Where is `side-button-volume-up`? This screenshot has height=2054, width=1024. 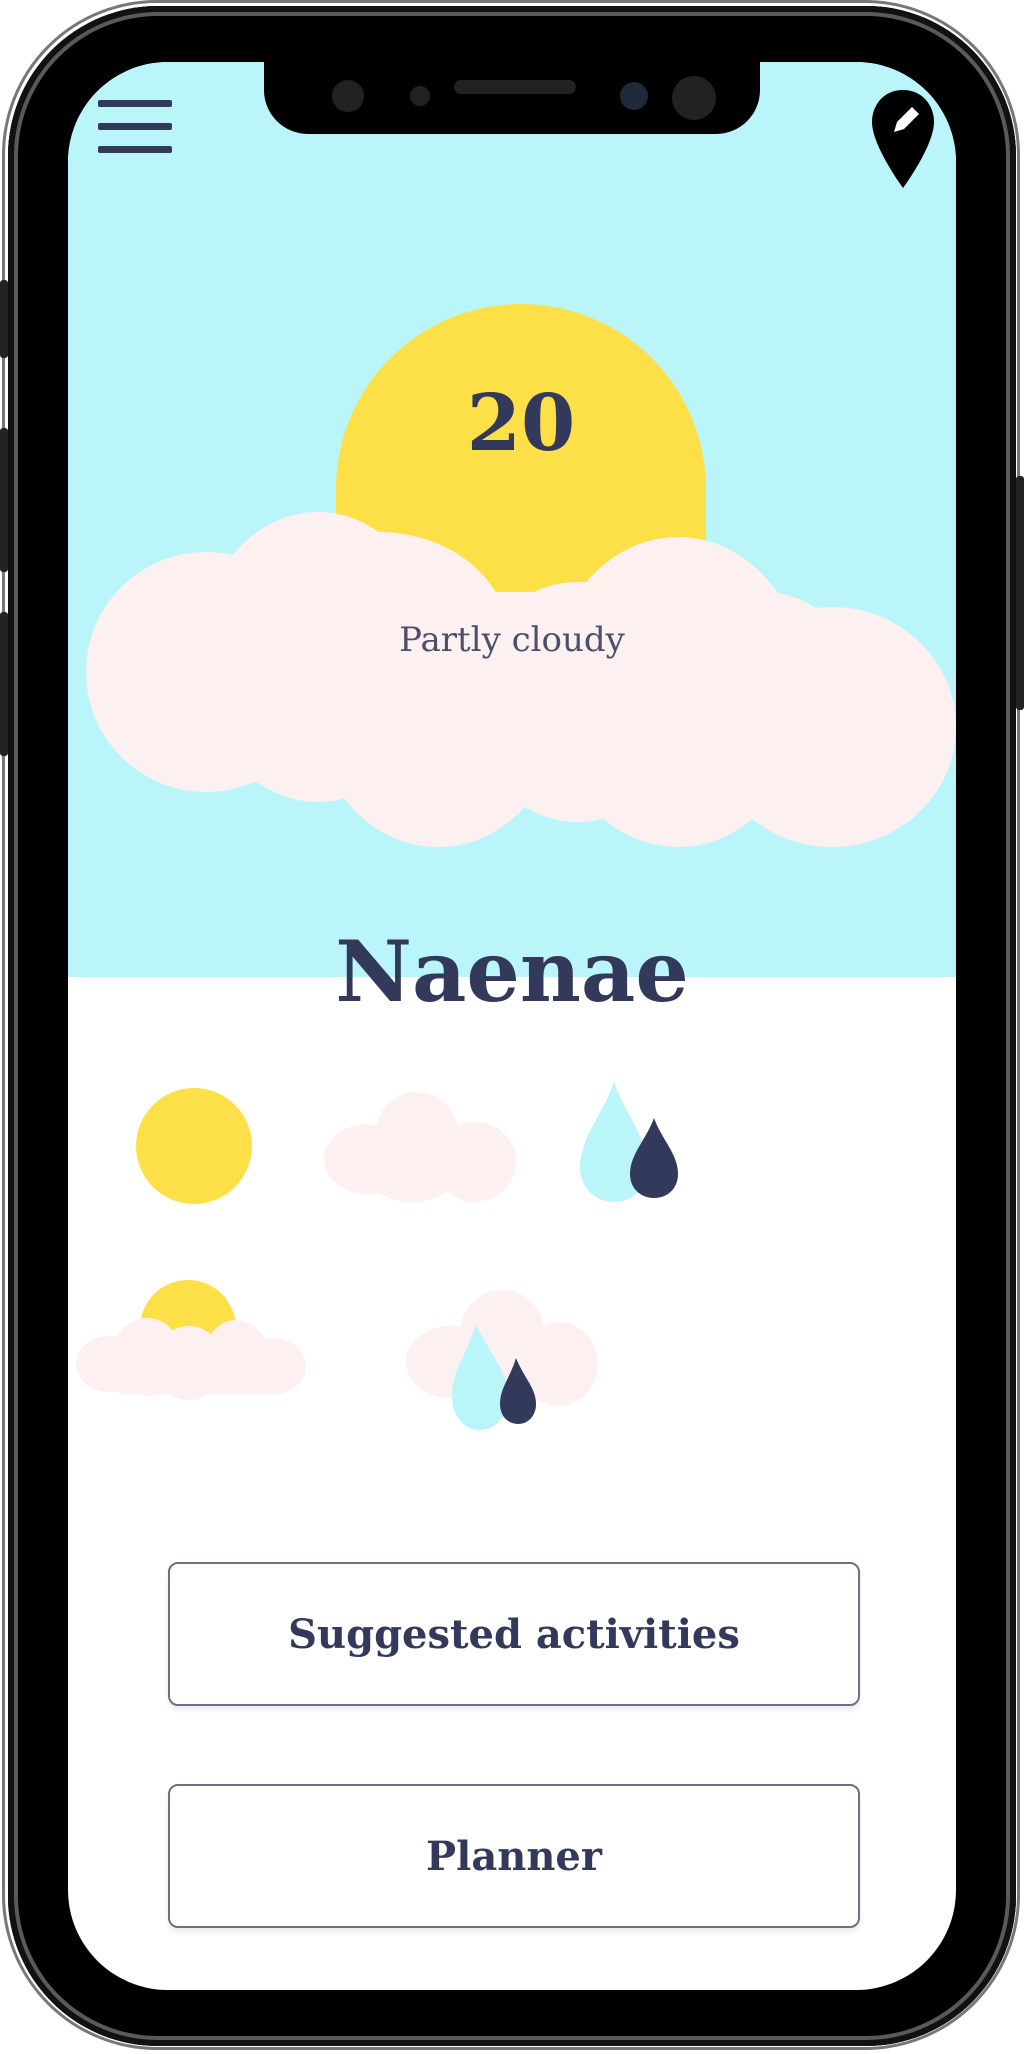 side-button-volume-up is located at coordinates (4, 500).